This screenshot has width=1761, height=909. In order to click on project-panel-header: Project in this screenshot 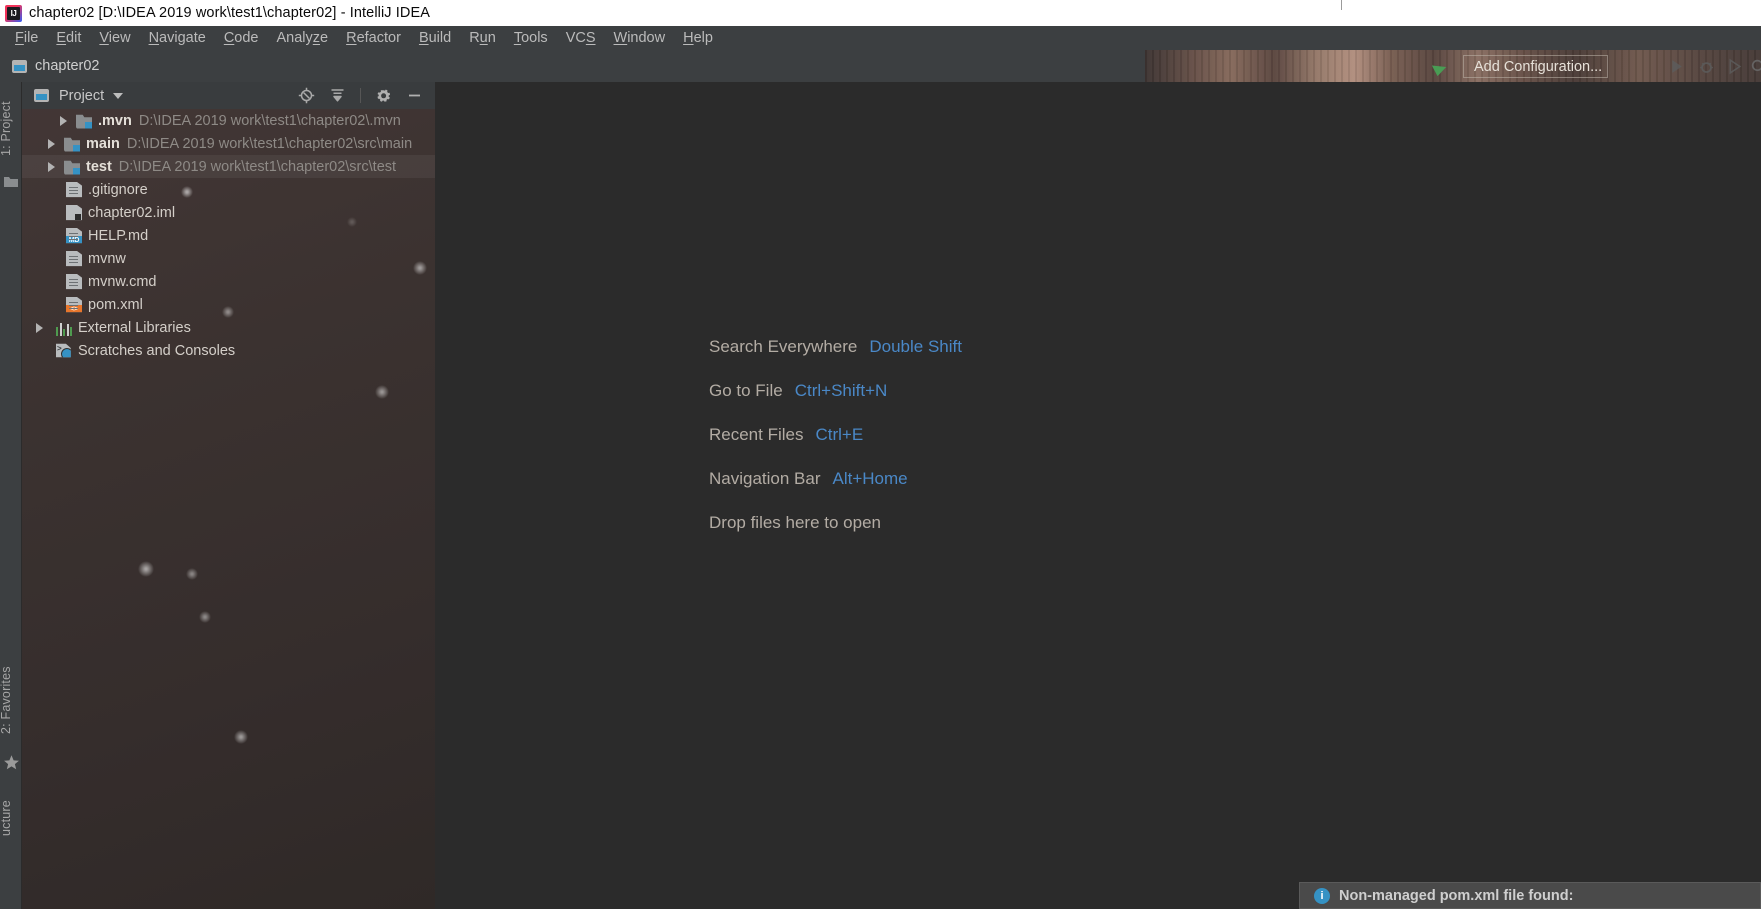, I will do `click(228, 95)`.